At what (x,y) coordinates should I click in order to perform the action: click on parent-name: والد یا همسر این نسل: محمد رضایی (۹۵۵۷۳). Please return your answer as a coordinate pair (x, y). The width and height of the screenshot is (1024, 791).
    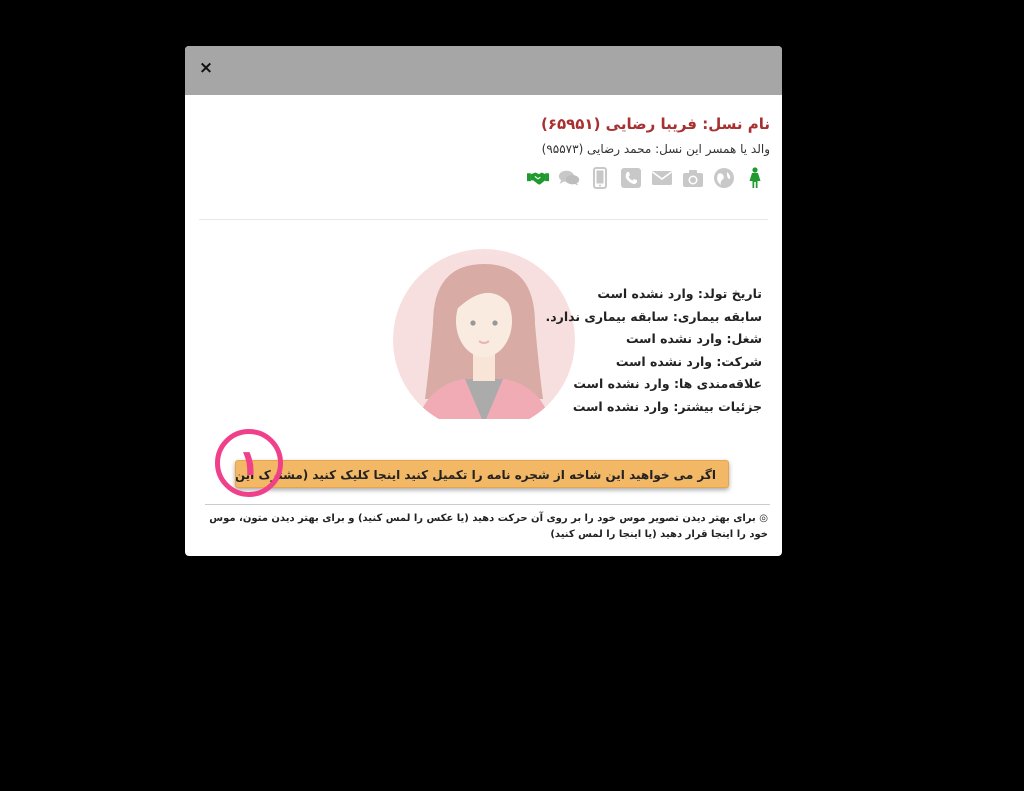
    Looking at the image, I should click on (655, 149).